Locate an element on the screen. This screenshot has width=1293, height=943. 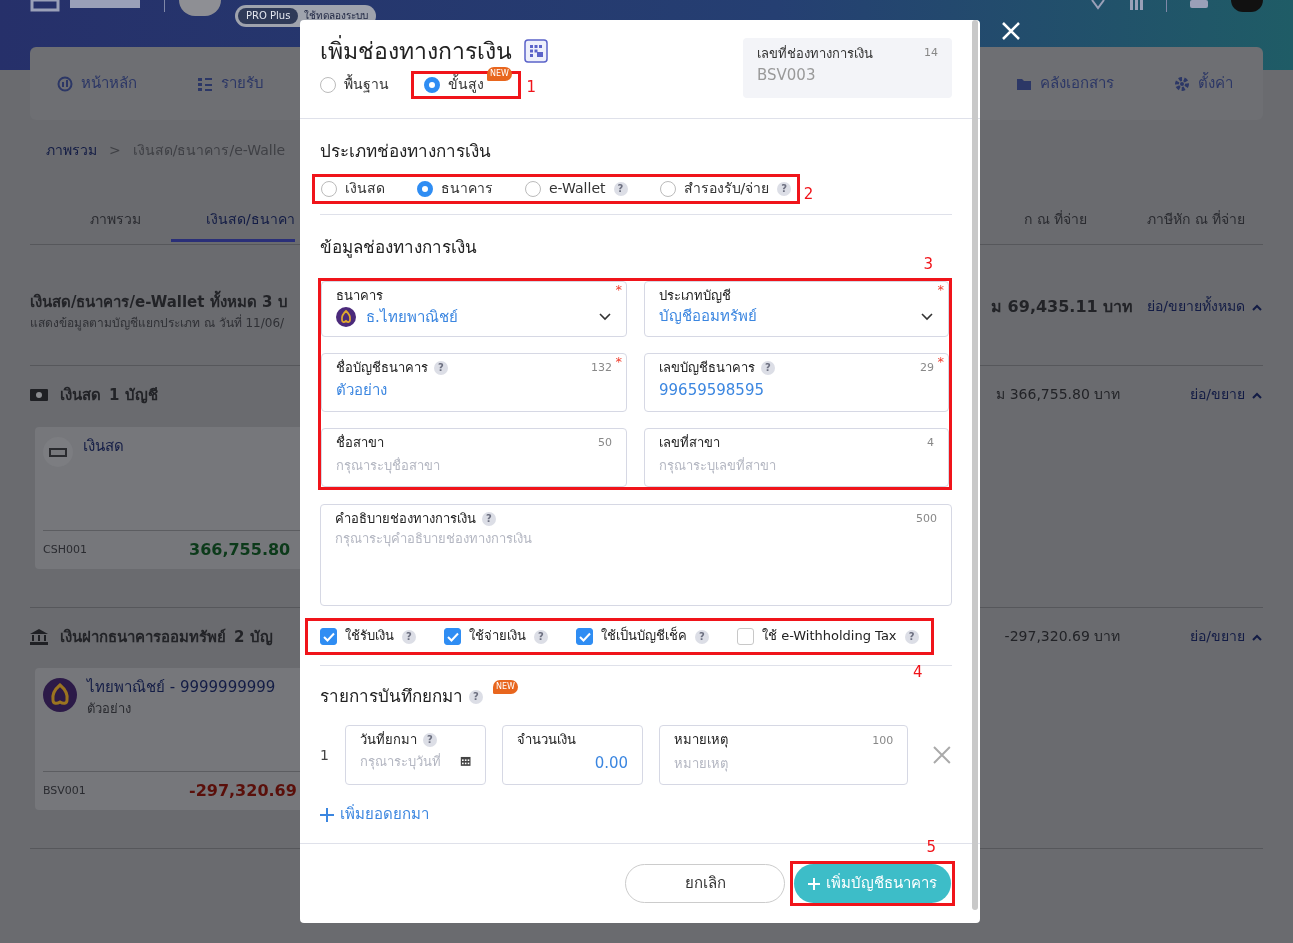
input-field: กรุณาระบุเลขที่สาขา is located at coordinates (796, 465).